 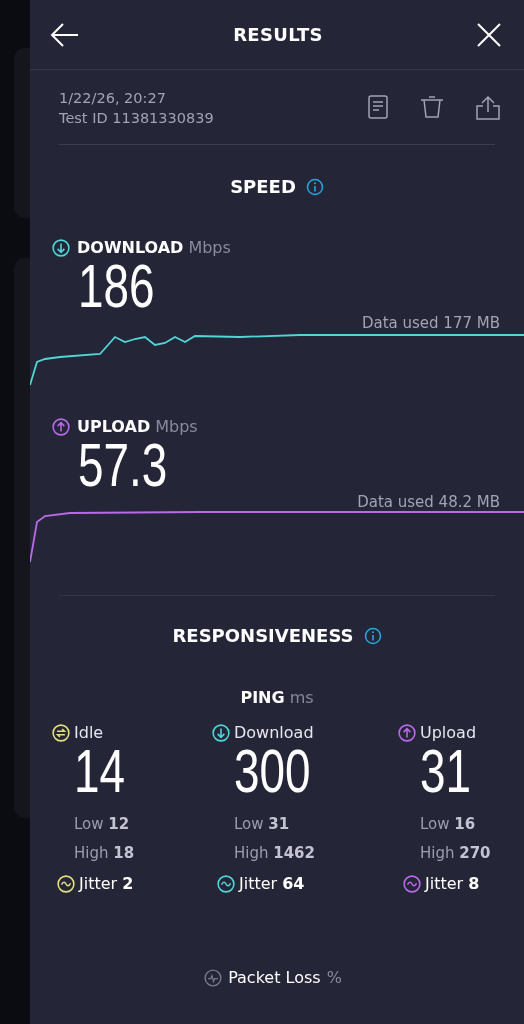 What do you see at coordinates (102, 824) in the screenshot?
I see `ping-low: Low 12` at bounding box center [102, 824].